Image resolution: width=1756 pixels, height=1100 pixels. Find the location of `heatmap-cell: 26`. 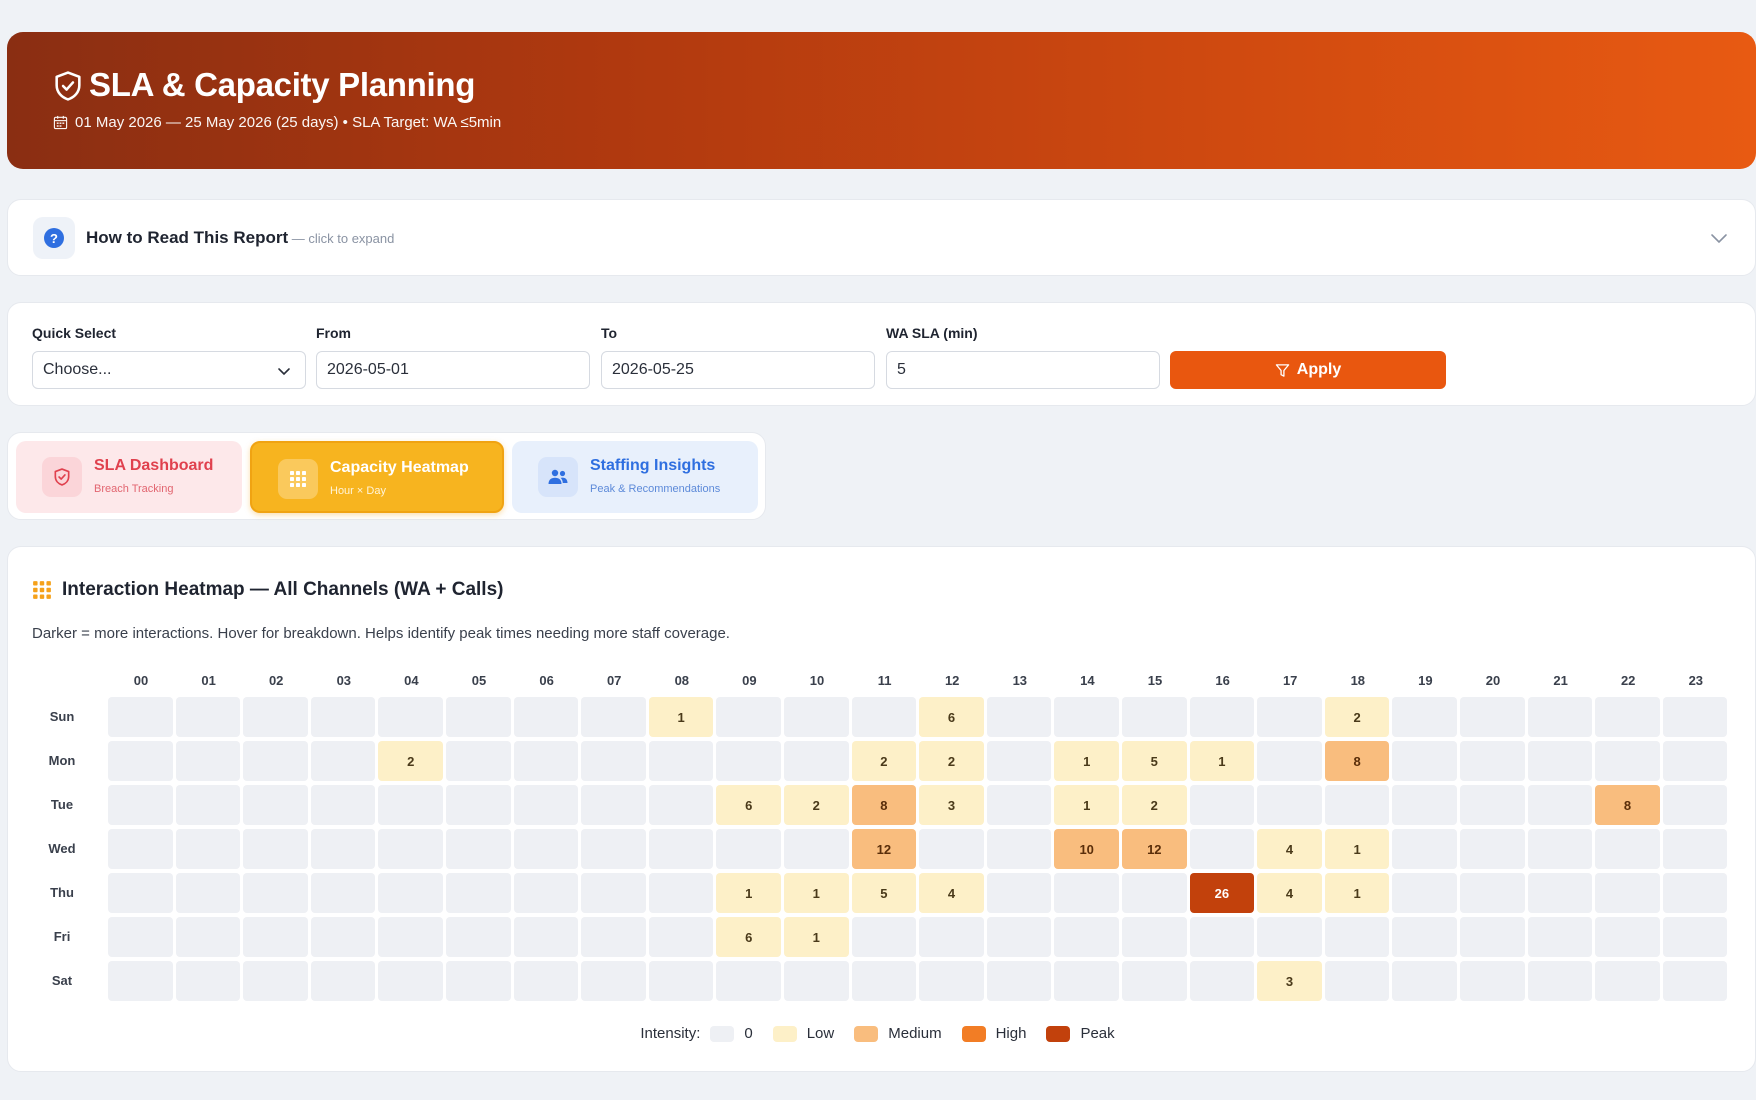

heatmap-cell: 26 is located at coordinates (1222, 893).